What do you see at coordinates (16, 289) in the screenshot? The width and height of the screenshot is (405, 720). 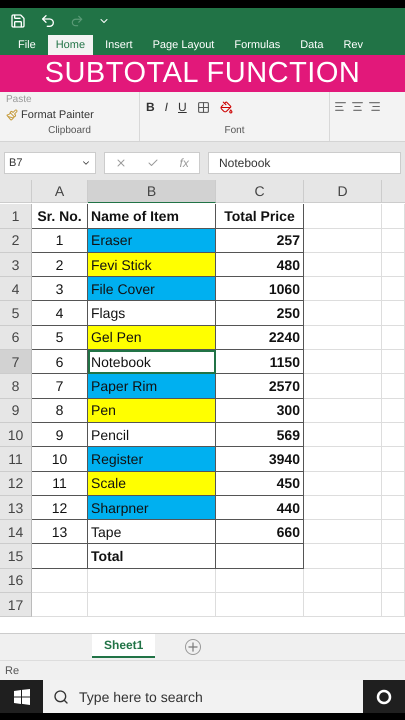 I see `row-header: 4` at bounding box center [16, 289].